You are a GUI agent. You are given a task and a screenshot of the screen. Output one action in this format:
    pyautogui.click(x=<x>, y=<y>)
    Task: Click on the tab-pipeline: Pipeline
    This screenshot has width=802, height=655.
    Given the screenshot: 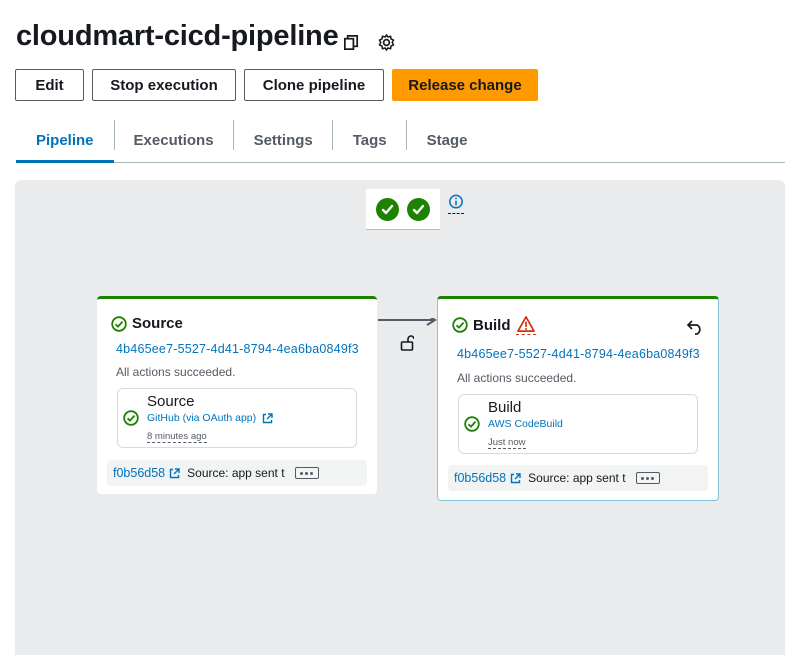 What is the action you would take?
    pyautogui.click(x=65, y=140)
    